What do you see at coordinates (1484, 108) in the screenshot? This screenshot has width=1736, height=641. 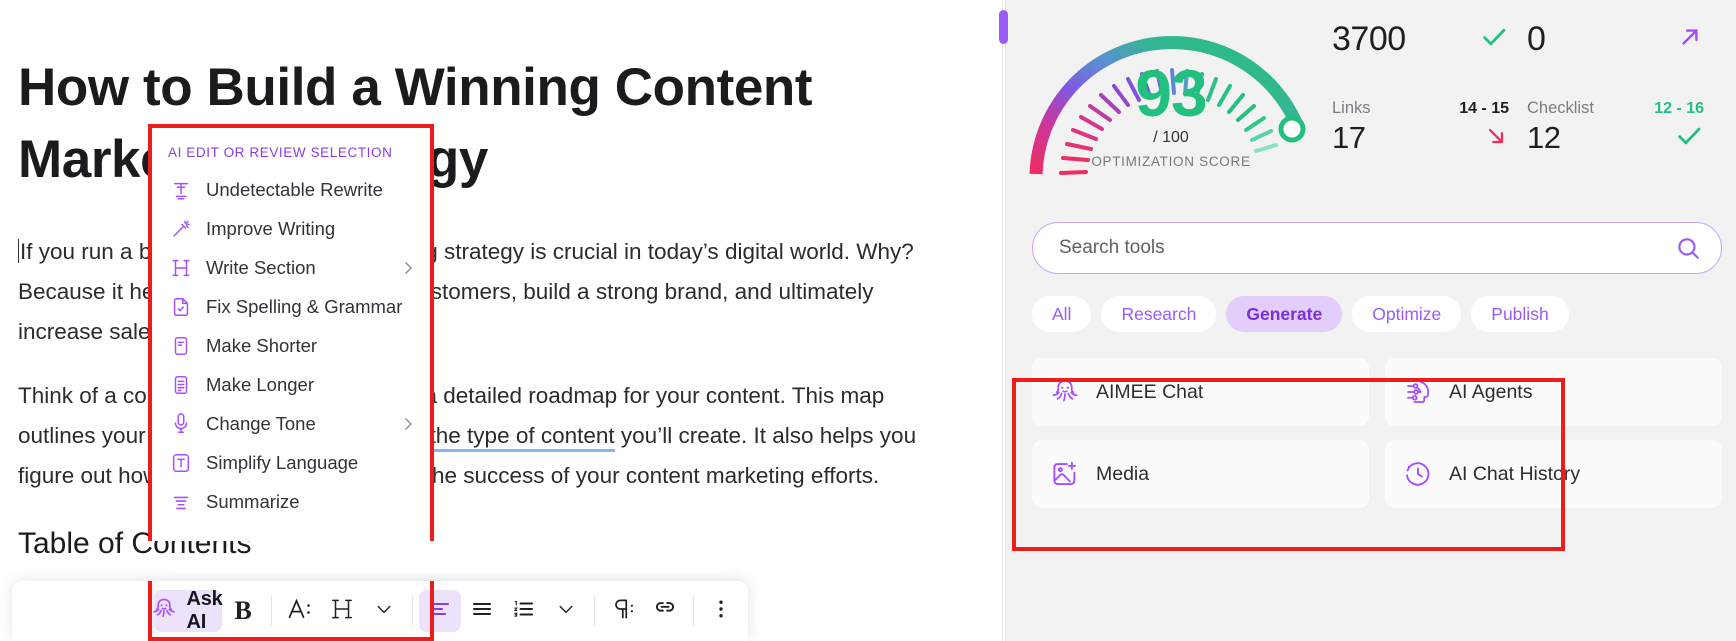 I see `links-range: 14 - 15` at bounding box center [1484, 108].